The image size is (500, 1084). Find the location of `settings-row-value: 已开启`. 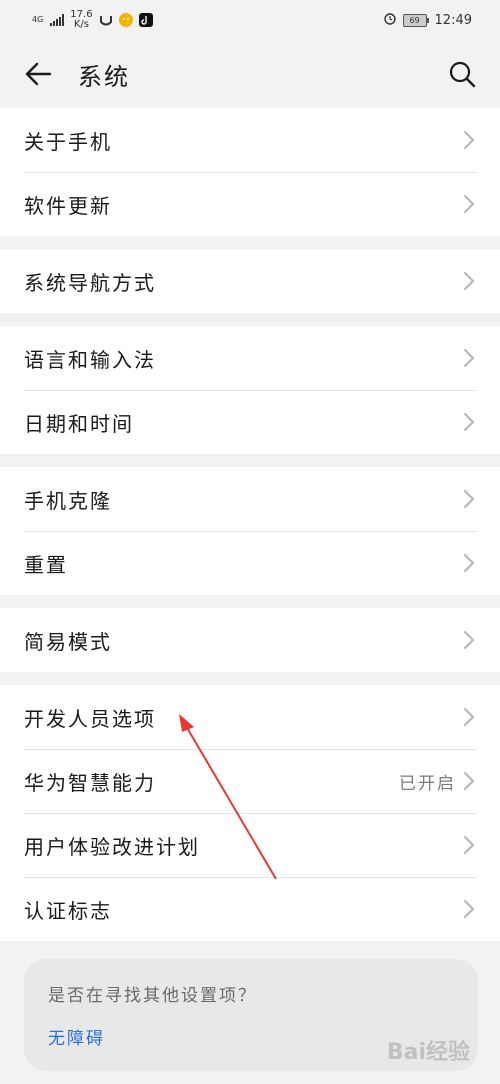

settings-row-value: 已开启 is located at coordinates (427, 783).